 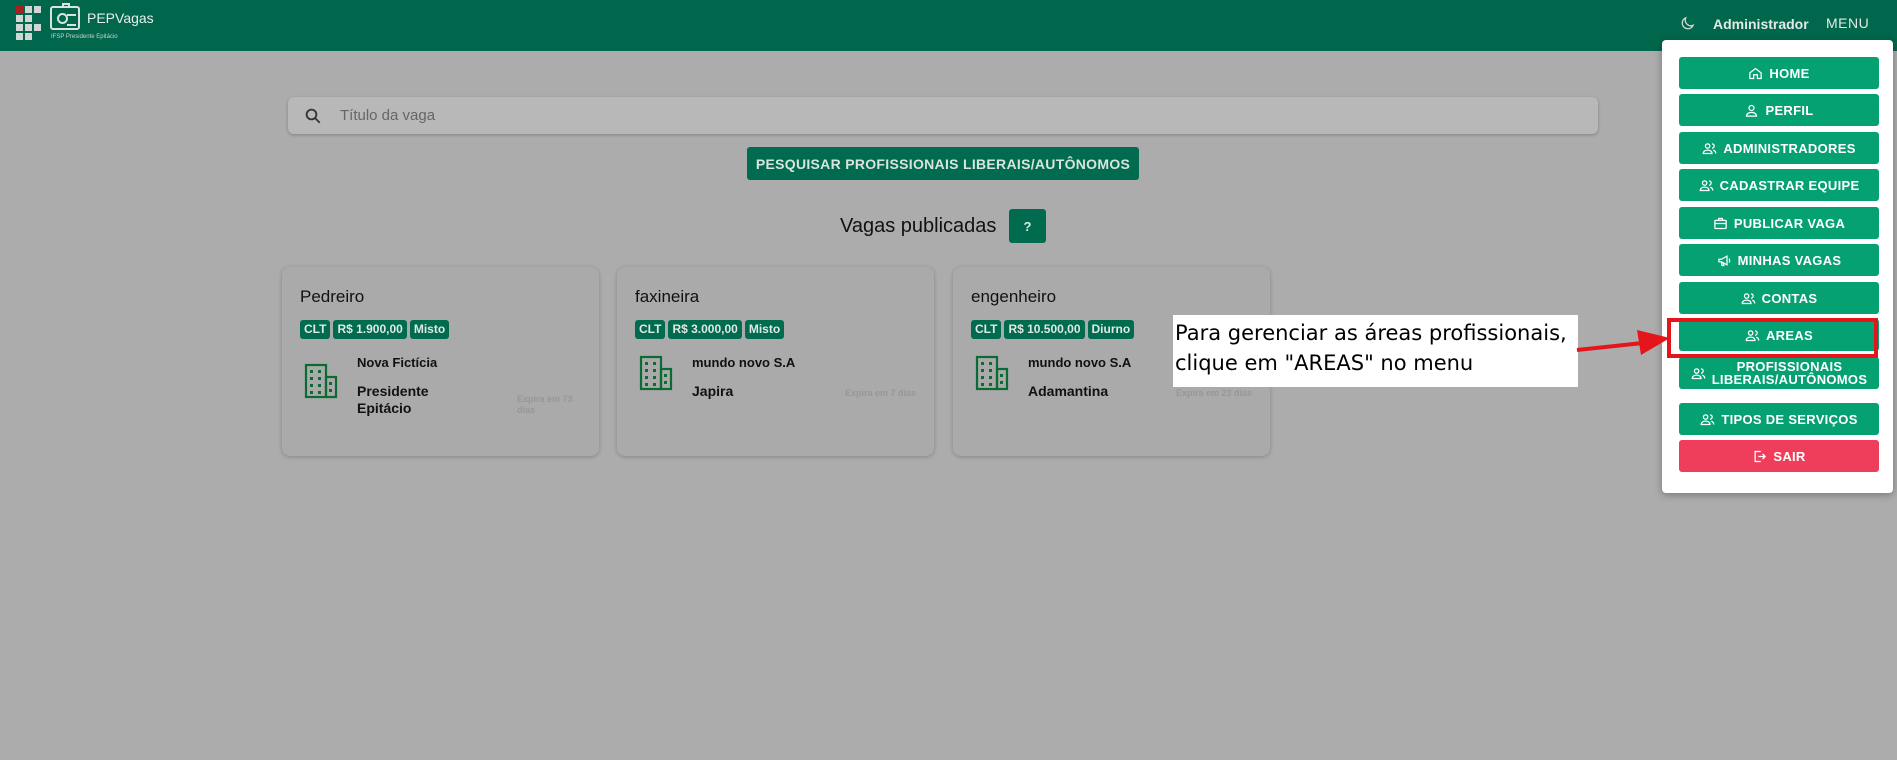 I want to click on home-icon, so click(x=1756, y=73).